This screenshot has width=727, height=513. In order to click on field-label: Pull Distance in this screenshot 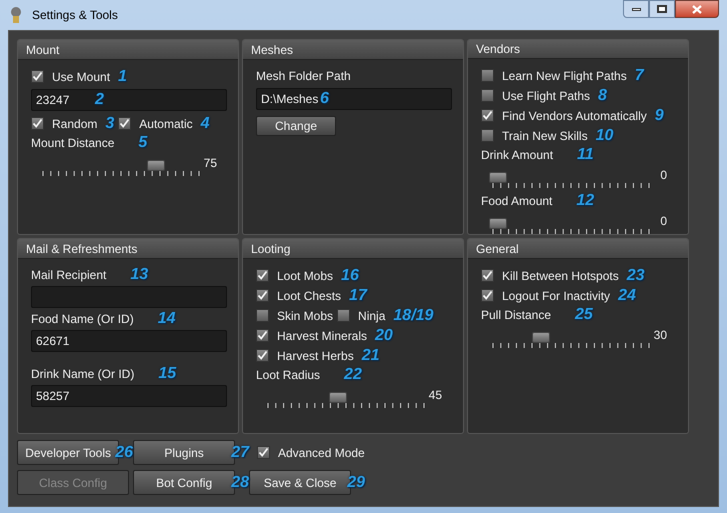, I will do `click(516, 315)`.